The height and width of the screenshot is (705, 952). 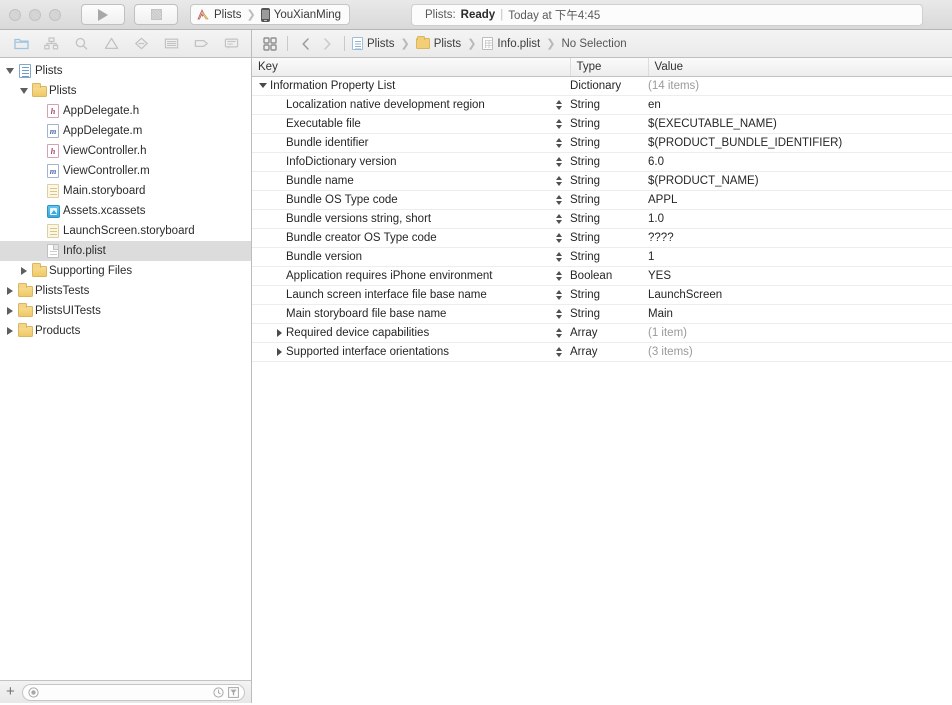 What do you see at coordinates (800, 200) in the screenshot?
I see `cell-value: APPL` at bounding box center [800, 200].